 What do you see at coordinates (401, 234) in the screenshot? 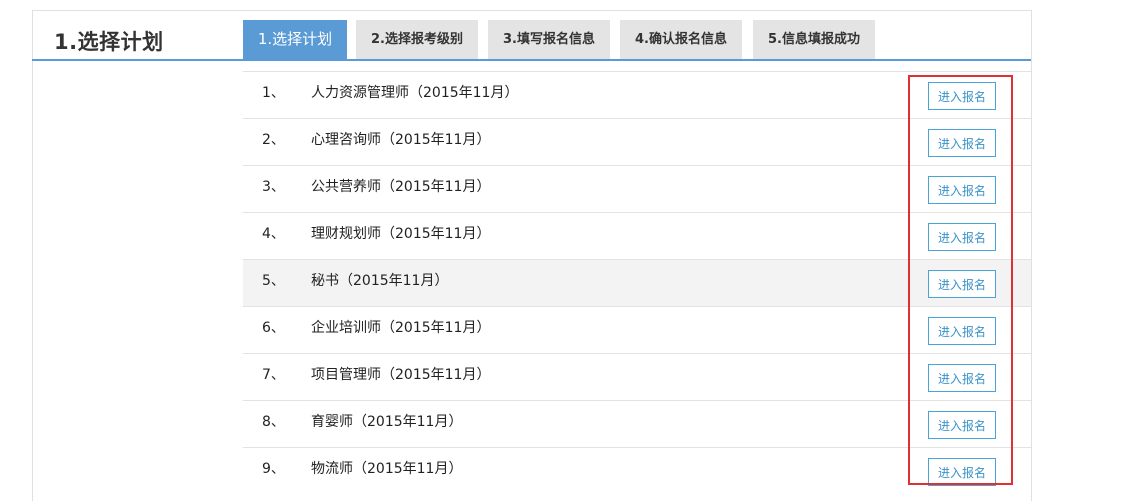
I see `plan-name: 理财规划师（2015年11月）` at bounding box center [401, 234].